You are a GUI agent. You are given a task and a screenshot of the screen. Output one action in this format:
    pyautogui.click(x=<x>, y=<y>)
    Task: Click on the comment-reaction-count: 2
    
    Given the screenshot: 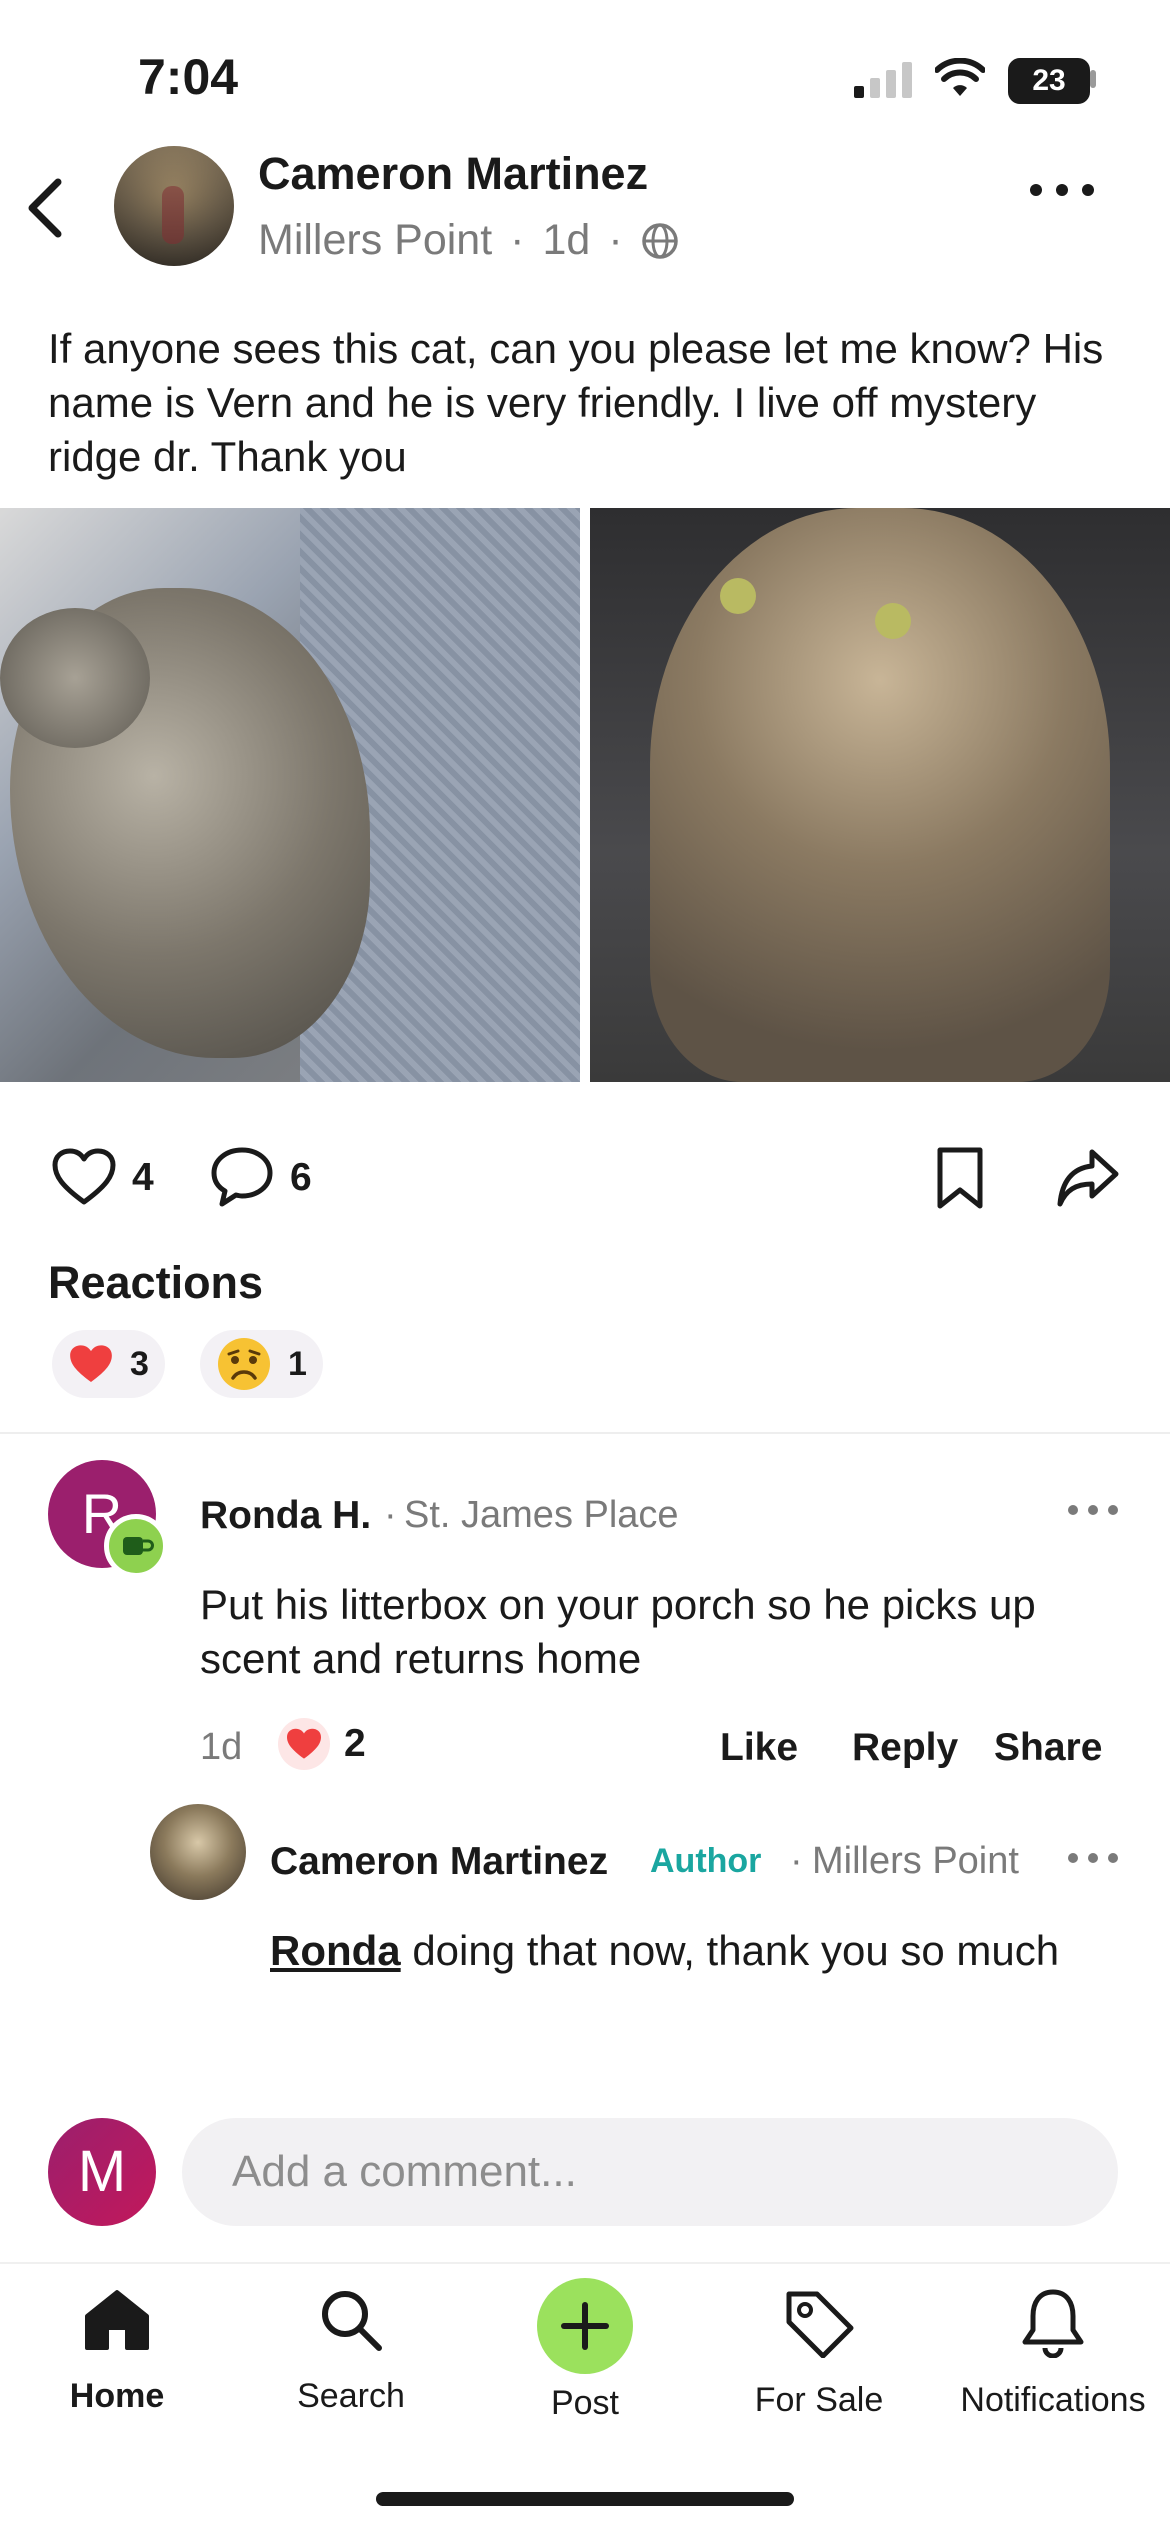 What is the action you would take?
    pyautogui.click(x=355, y=1743)
    